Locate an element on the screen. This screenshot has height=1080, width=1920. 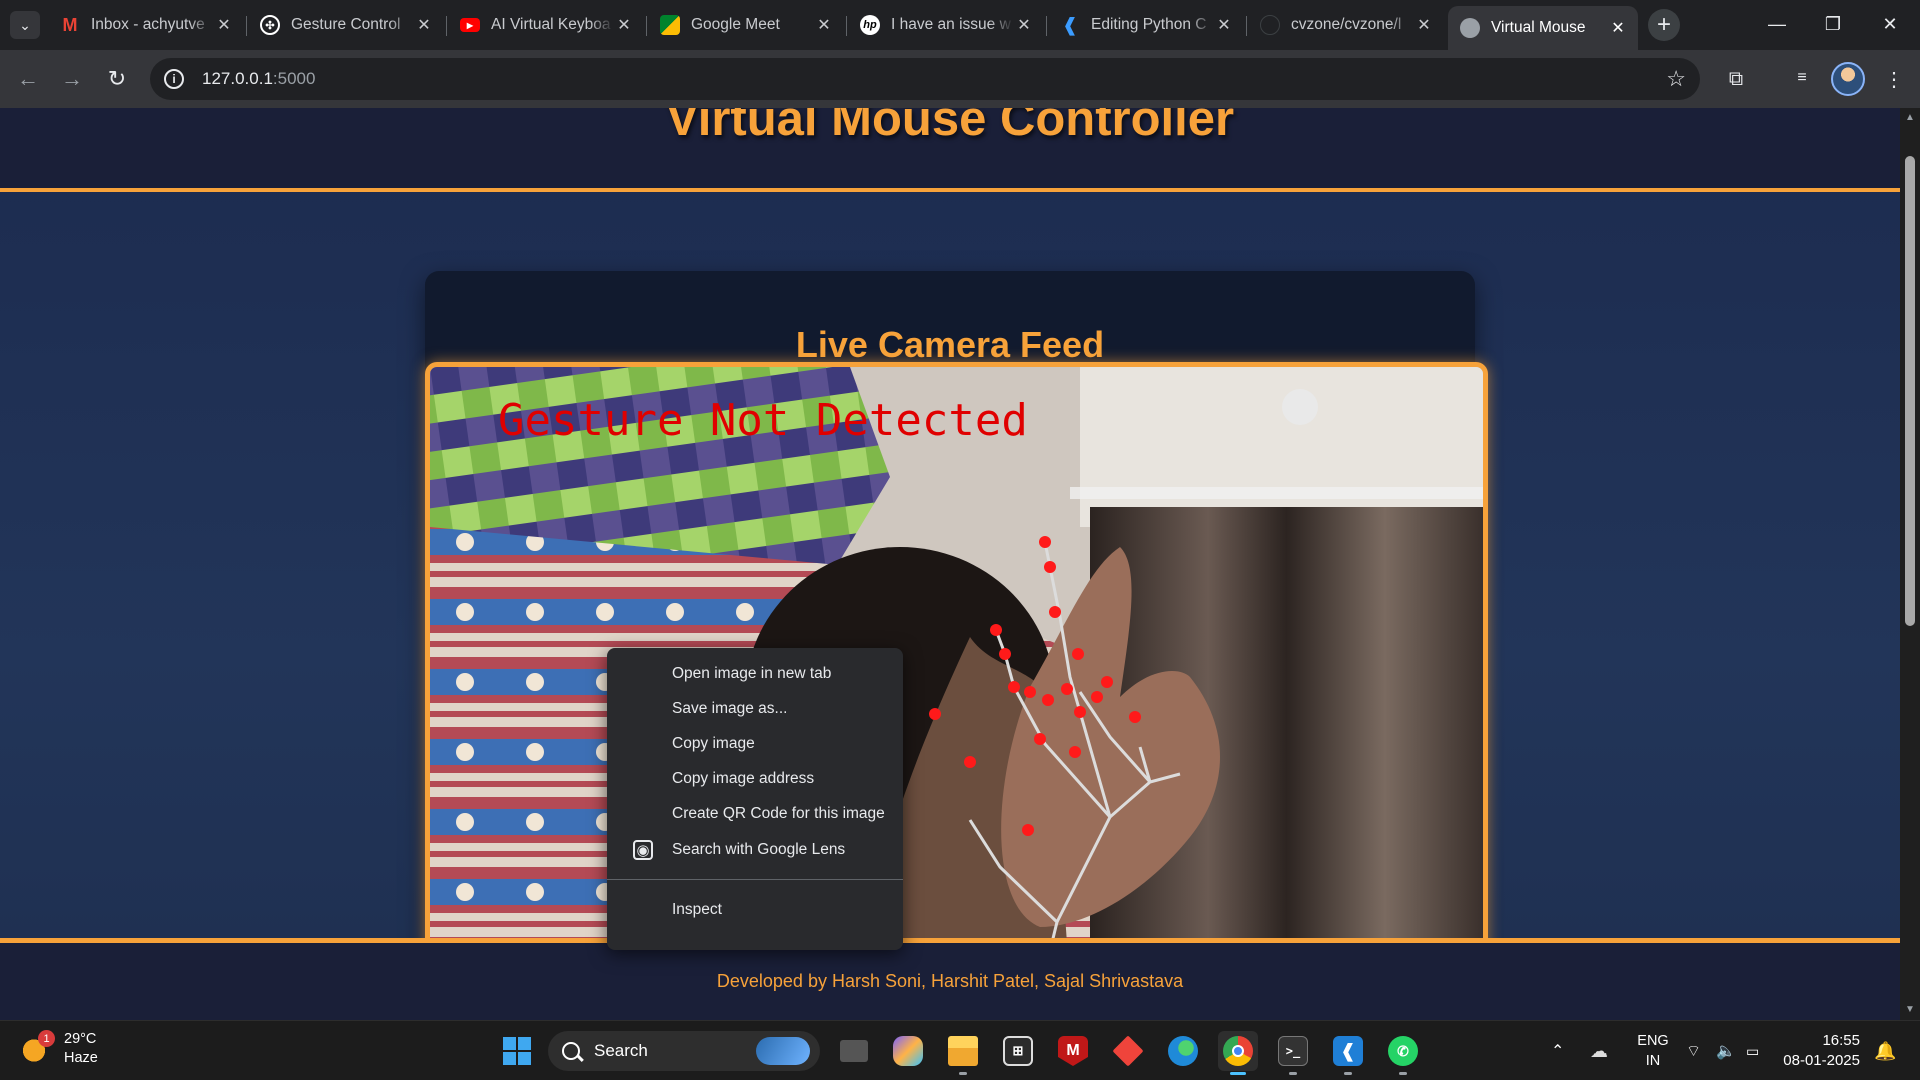
show-hidden-icons-icon: ⌃ is located at coordinates (1557, 1050).